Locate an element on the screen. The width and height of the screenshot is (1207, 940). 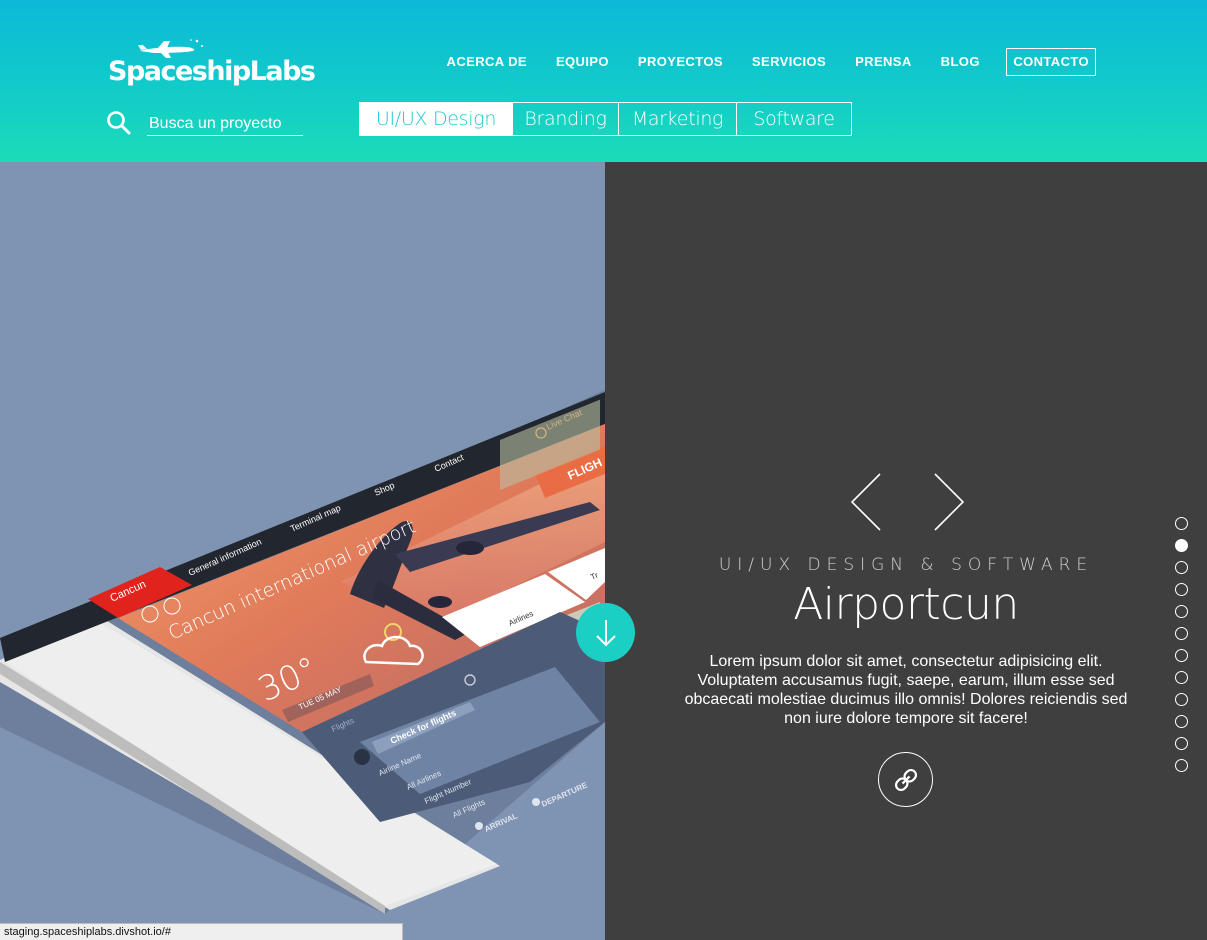
category-tabs: UI/UX Design Branding Marketing Software is located at coordinates (605, 119).